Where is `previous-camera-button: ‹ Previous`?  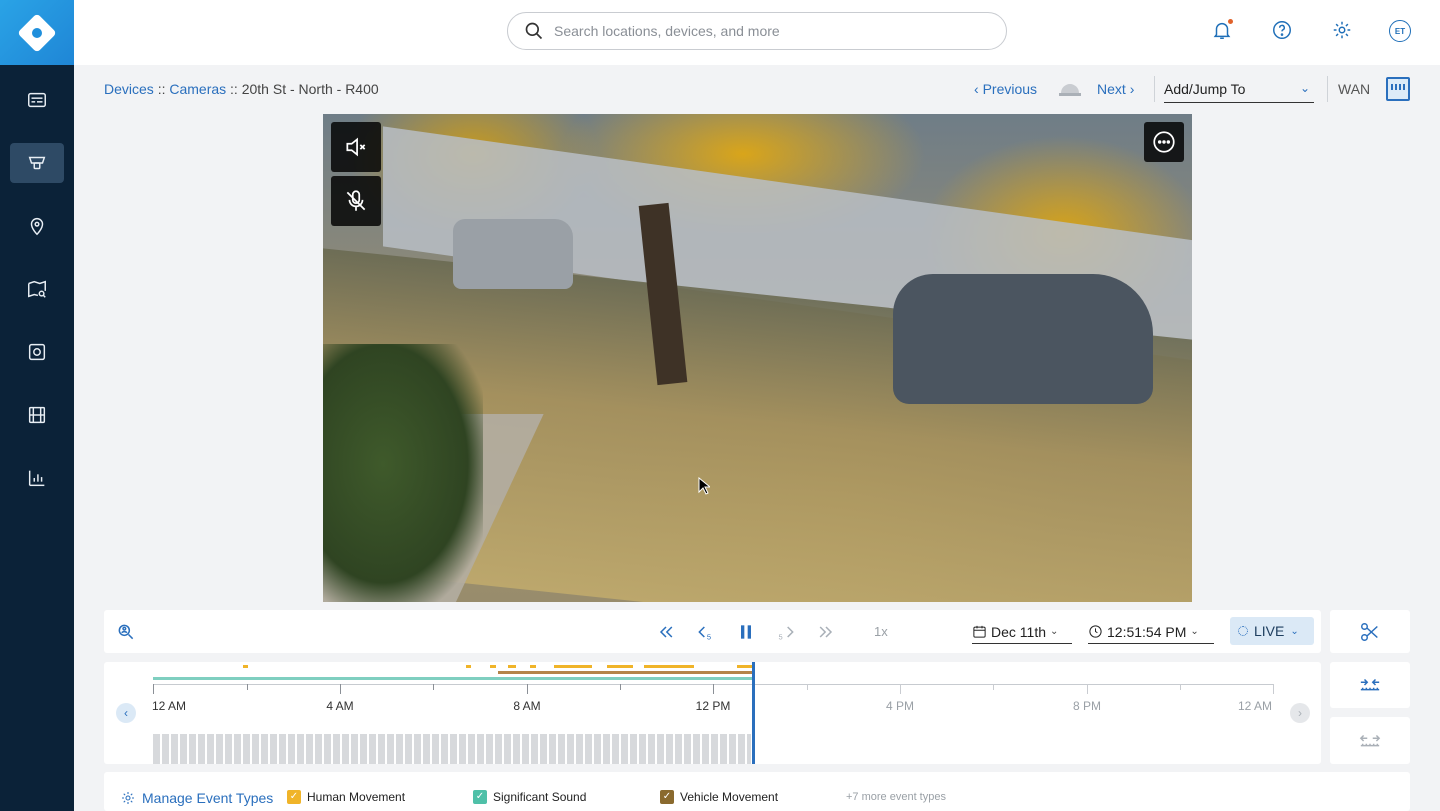 previous-camera-button: ‹ Previous is located at coordinates (1005, 89).